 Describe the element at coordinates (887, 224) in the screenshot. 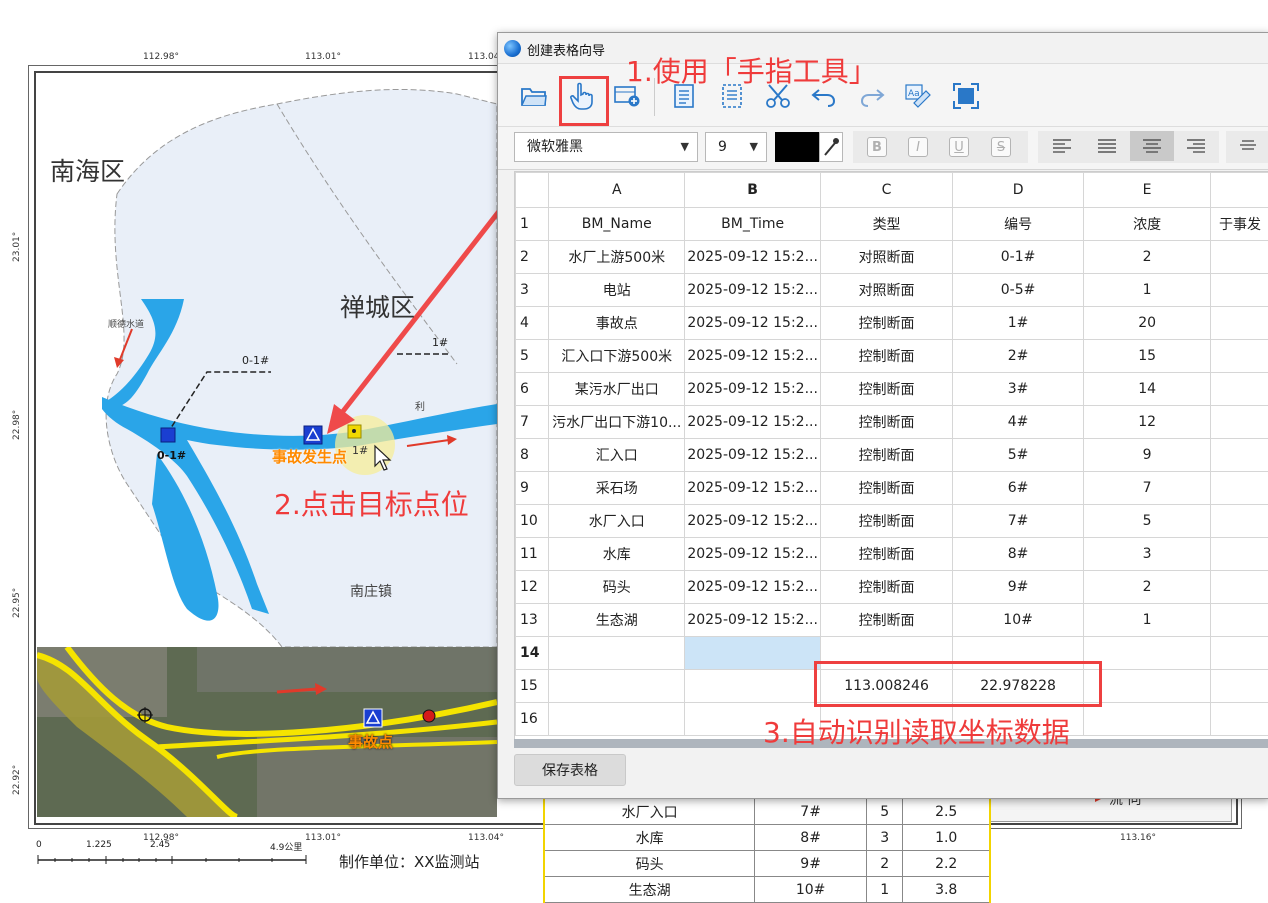

I see `grid-cell: 类型` at that location.